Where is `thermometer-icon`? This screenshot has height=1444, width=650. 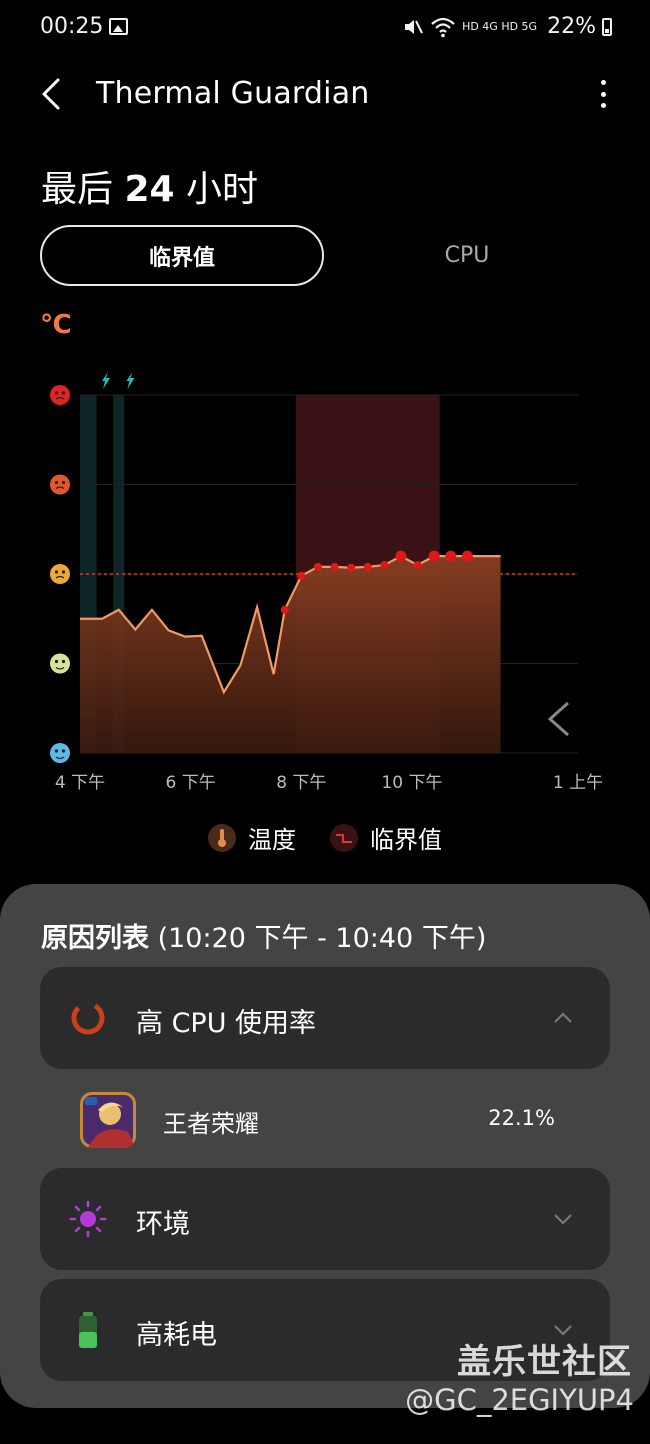
thermometer-icon is located at coordinates (222, 837).